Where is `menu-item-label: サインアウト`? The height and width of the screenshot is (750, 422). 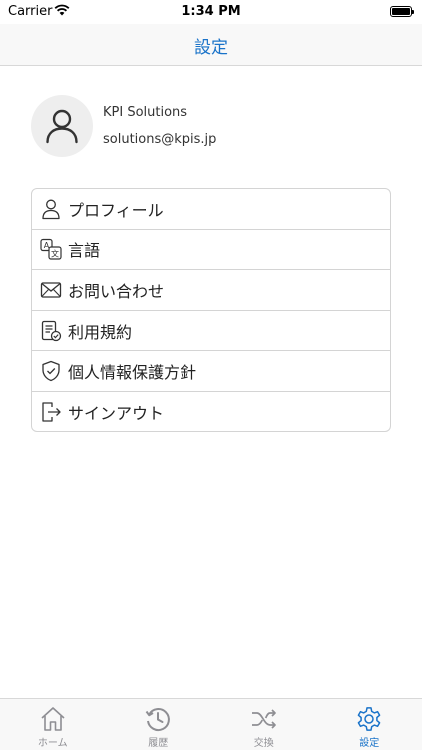 menu-item-label: サインアウト is located at coordinates (116, 414).